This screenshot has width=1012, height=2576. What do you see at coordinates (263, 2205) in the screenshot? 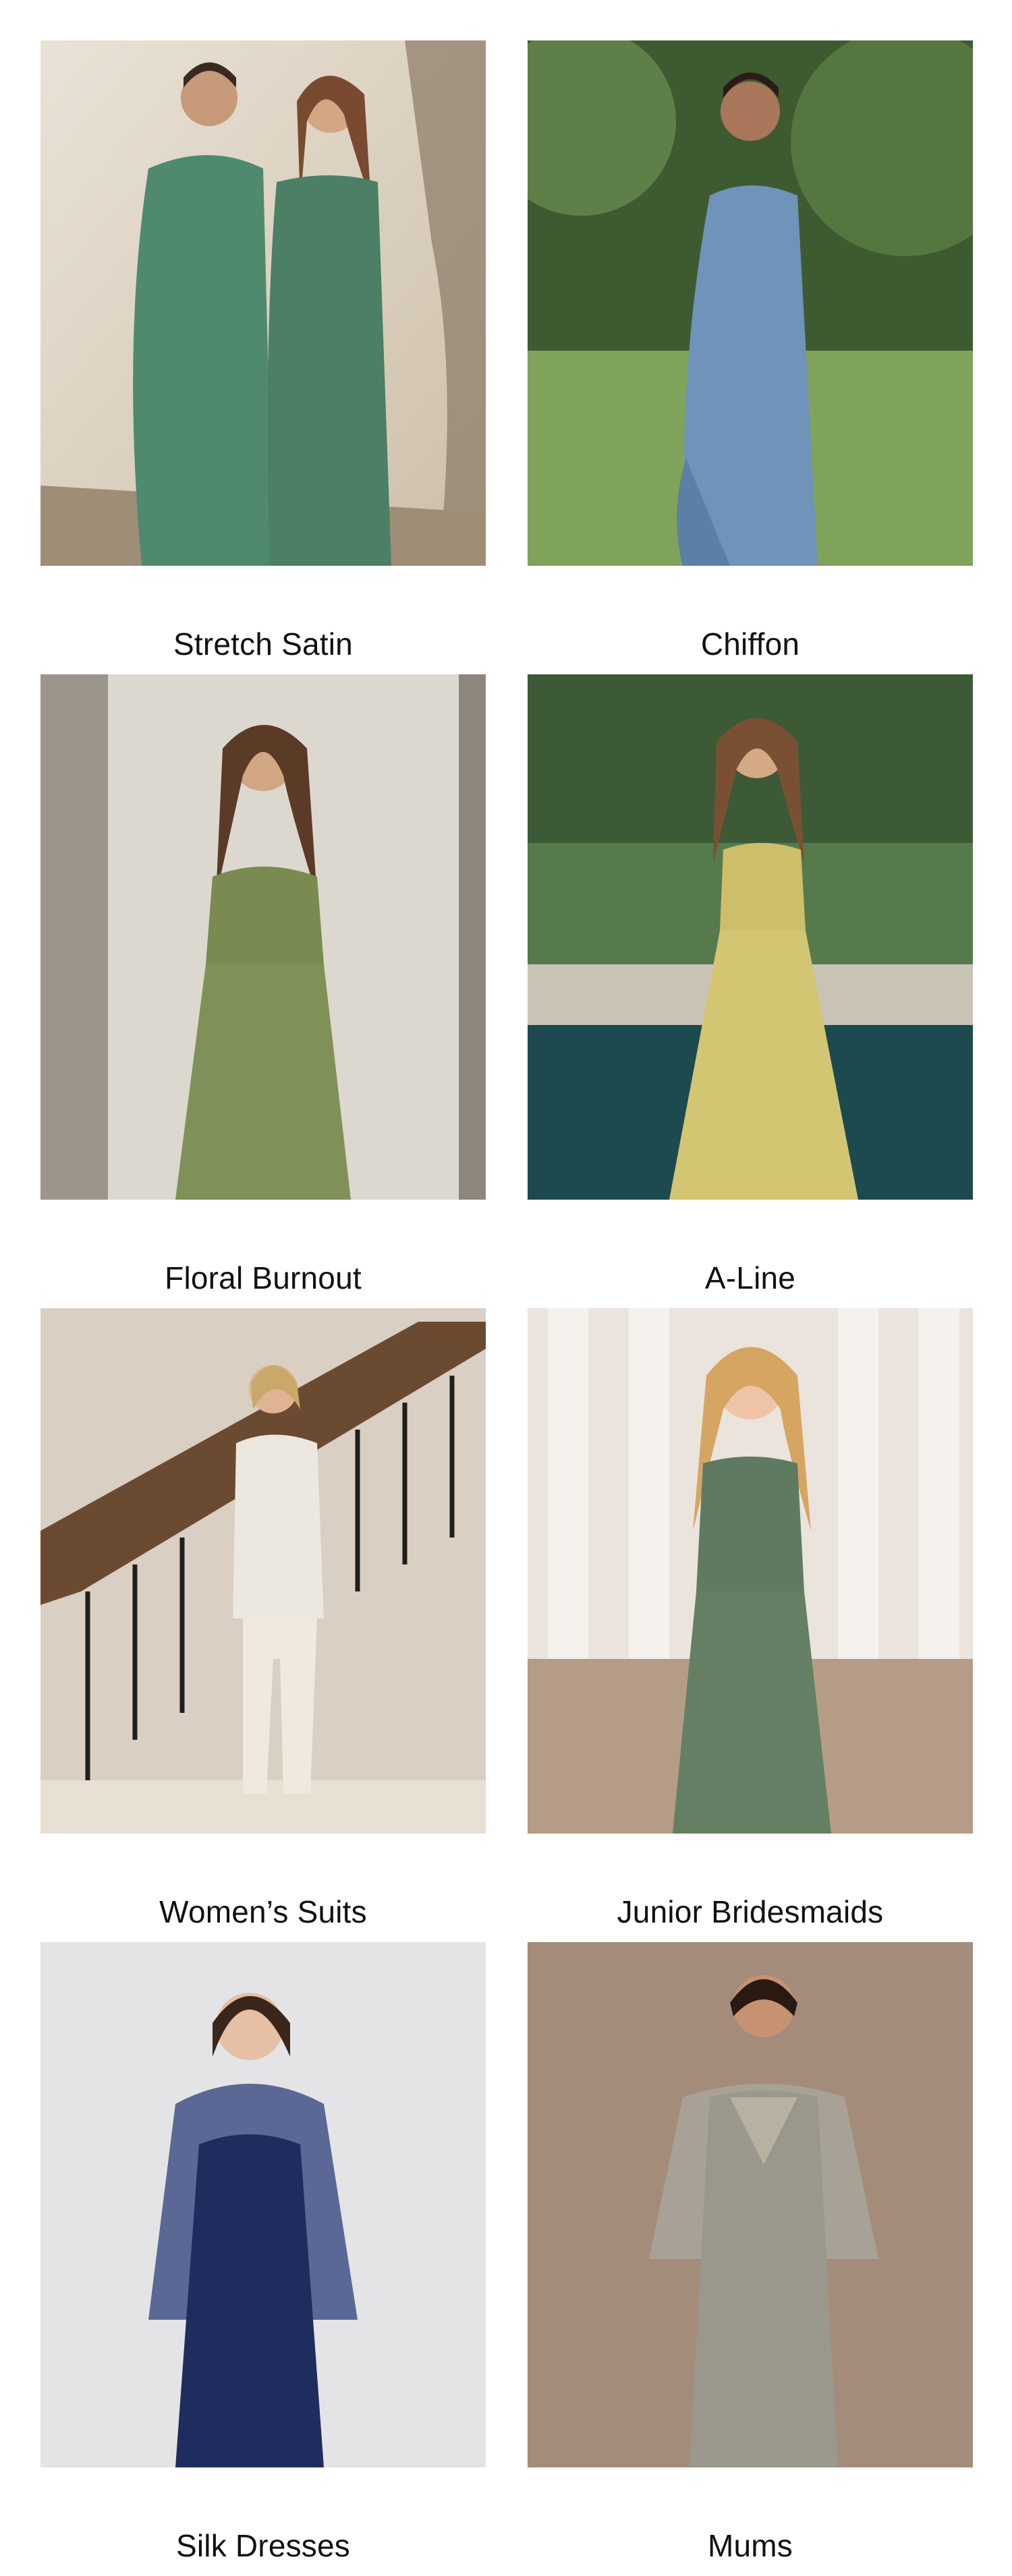
I see `silk-dresses-photo` at bounding box center [263, 2205].